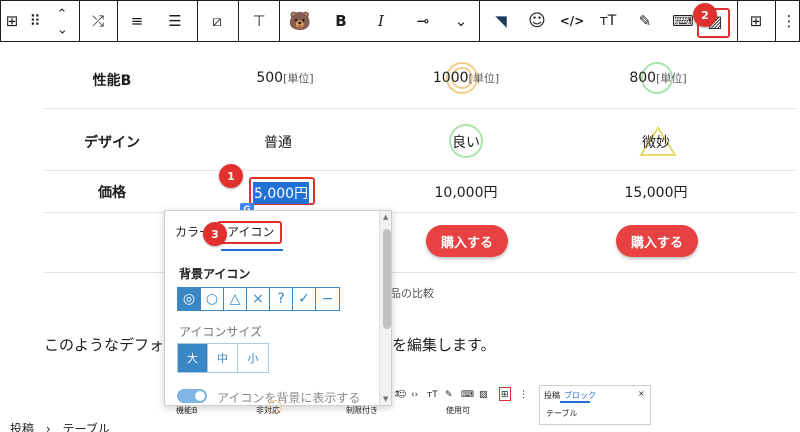 The width and height of the screenshot is (800, 432). Describe the element at coordinates (281, 299) in the screenshot. I see `question-option: ?` at that location.